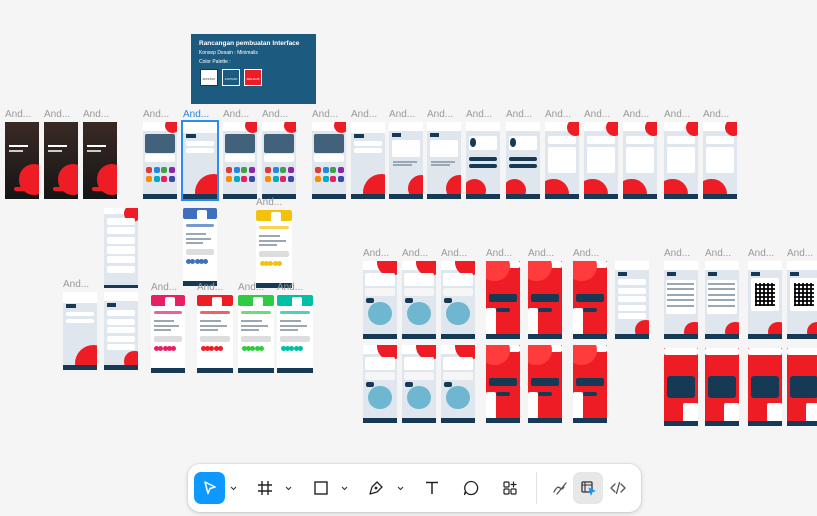  Describe the element at coordinates (265, 488) in the screenshot. I see `frame-tool-button` at that location.